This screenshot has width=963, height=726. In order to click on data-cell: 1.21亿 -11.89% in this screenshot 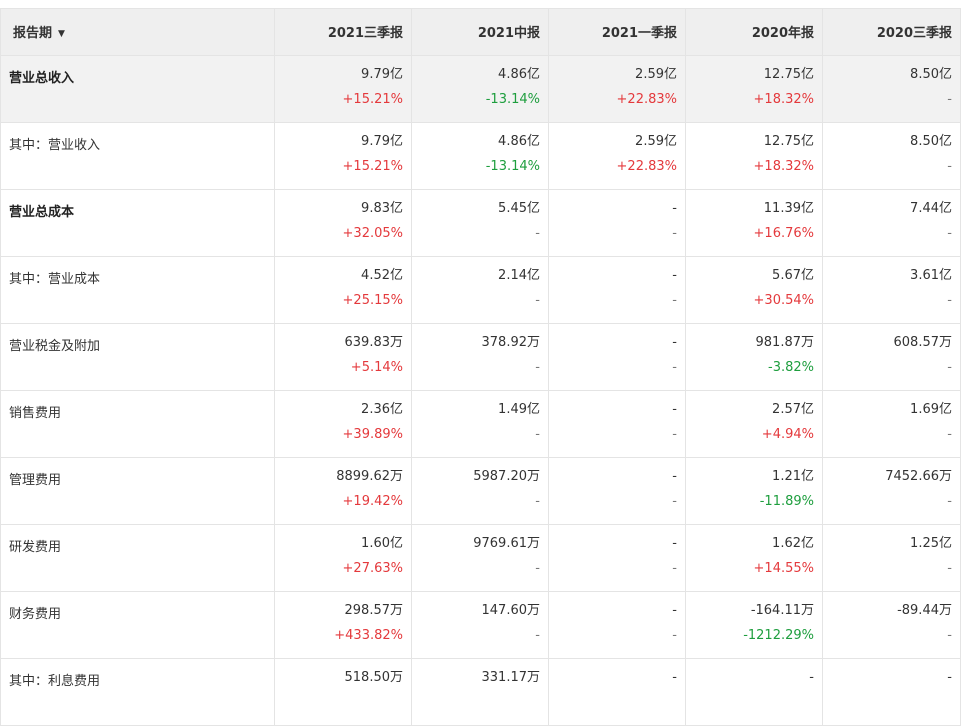, I will do `click(754, 491)`.